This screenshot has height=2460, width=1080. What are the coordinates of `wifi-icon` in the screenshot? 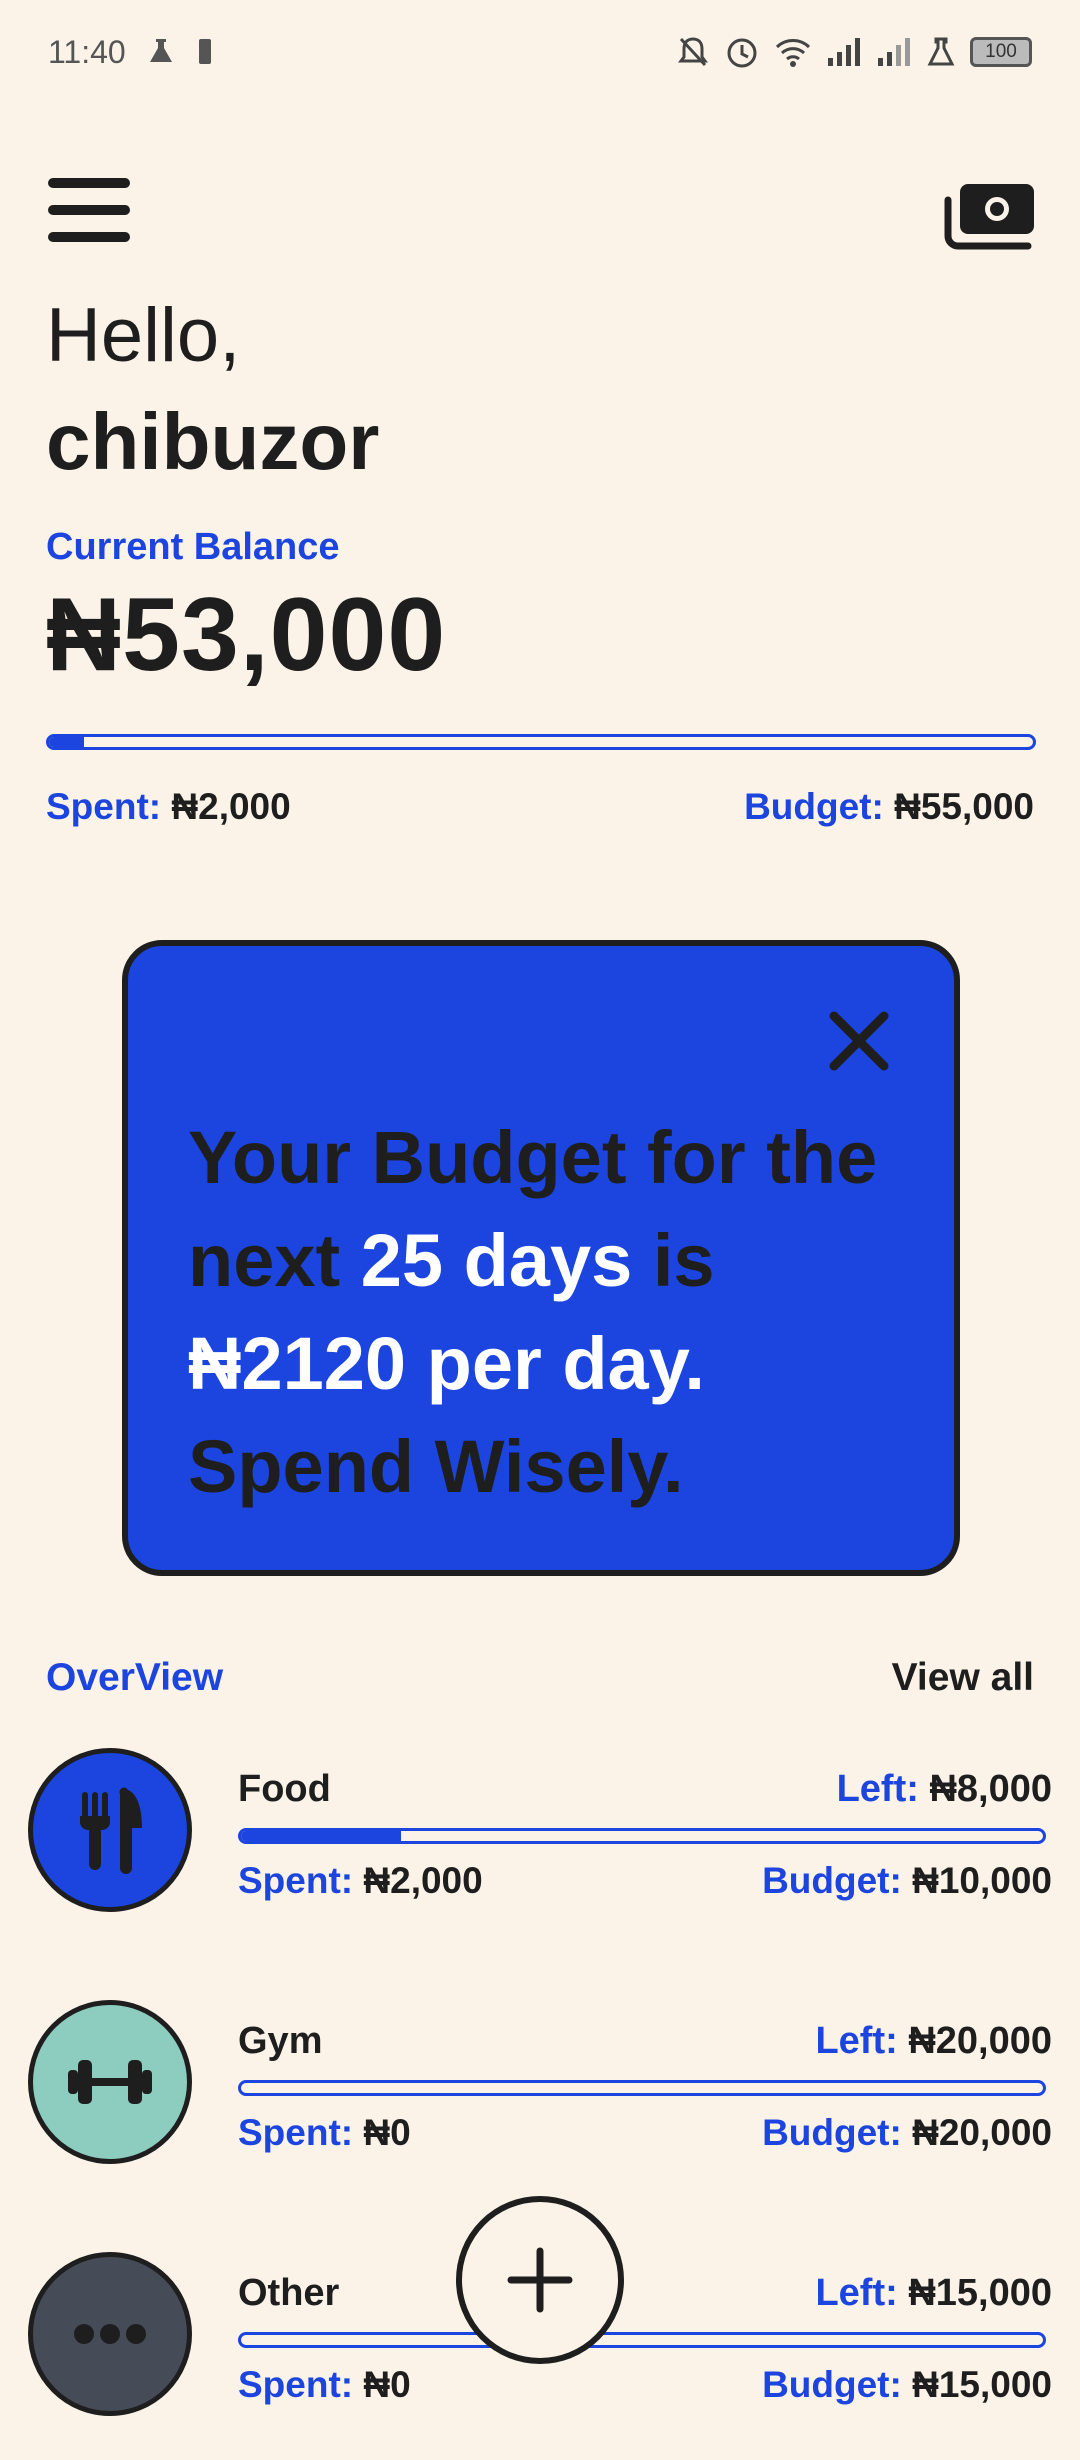 It's located at (793, 53).